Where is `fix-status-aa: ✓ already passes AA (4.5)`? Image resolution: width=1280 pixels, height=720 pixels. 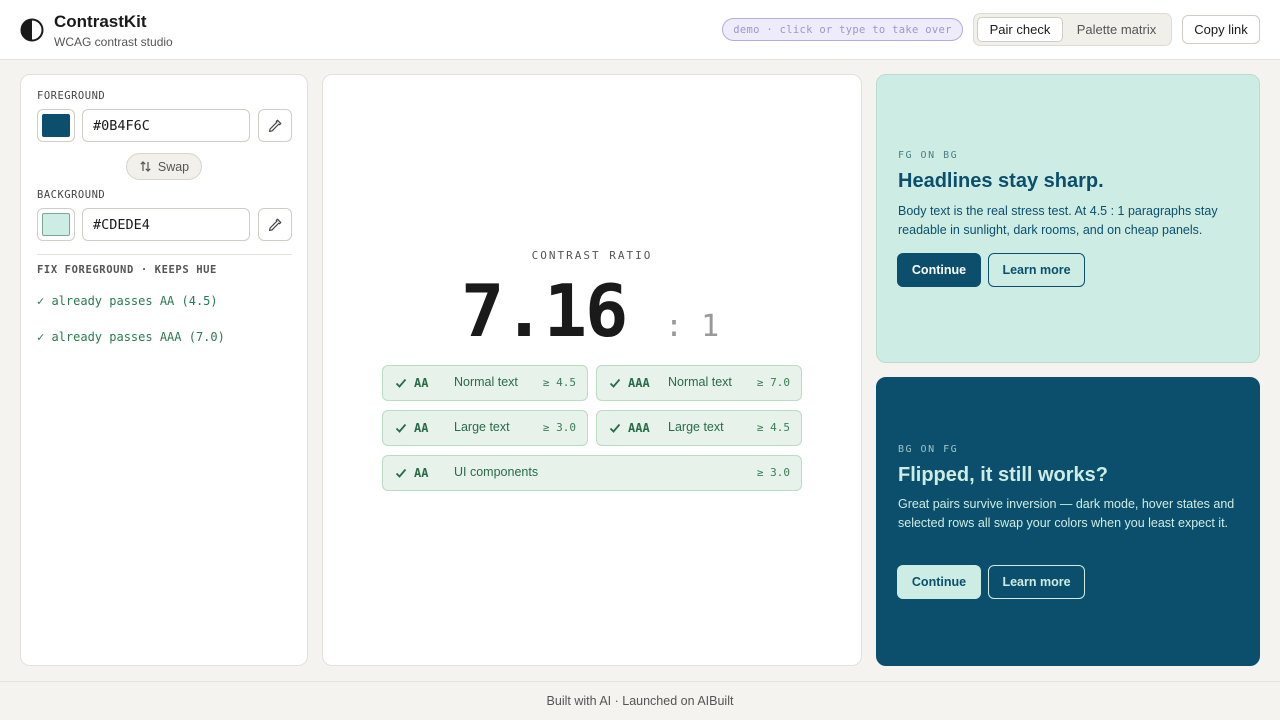
fix-status-aa: ✓ already passes AA (4.5) is located at coordinates (127, 301).